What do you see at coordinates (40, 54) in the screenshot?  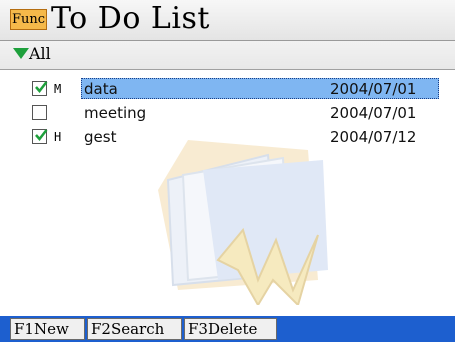 I see `filter-label: All` at bounding box center [40, 54].